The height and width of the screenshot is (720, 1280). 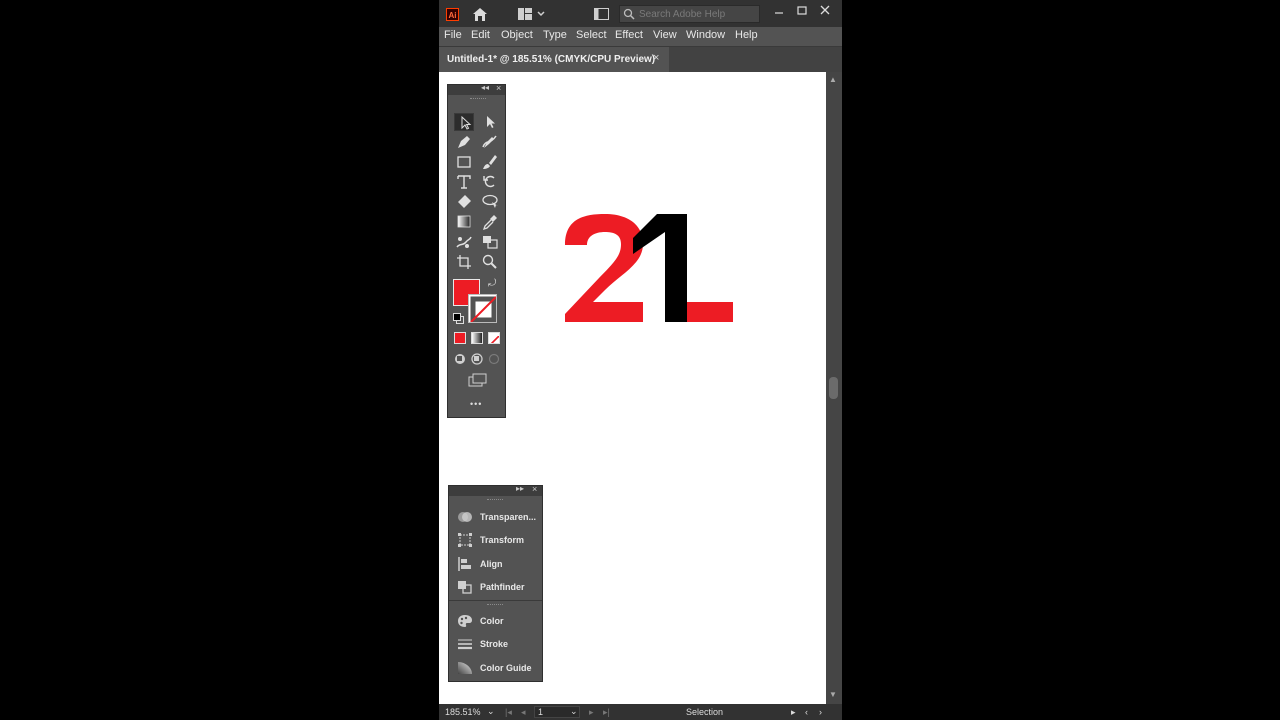 I want to click on type-tool, so click(x=464, y=182).